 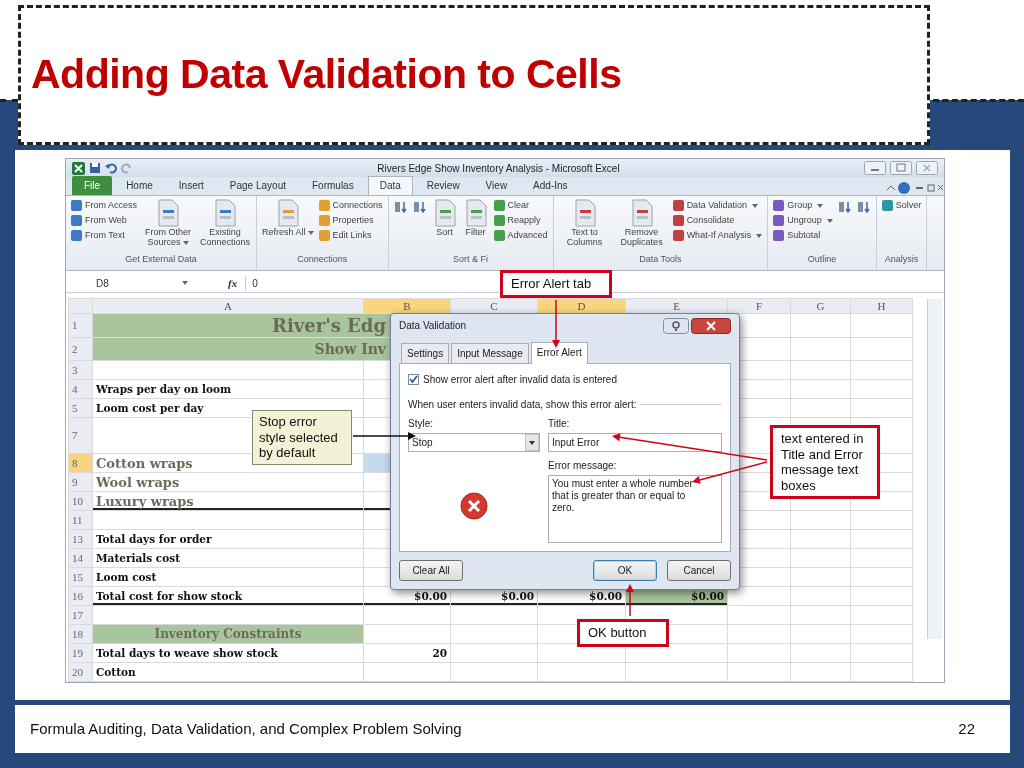 I want to click on group-label: Get External Data, so click(x=161, y=258).